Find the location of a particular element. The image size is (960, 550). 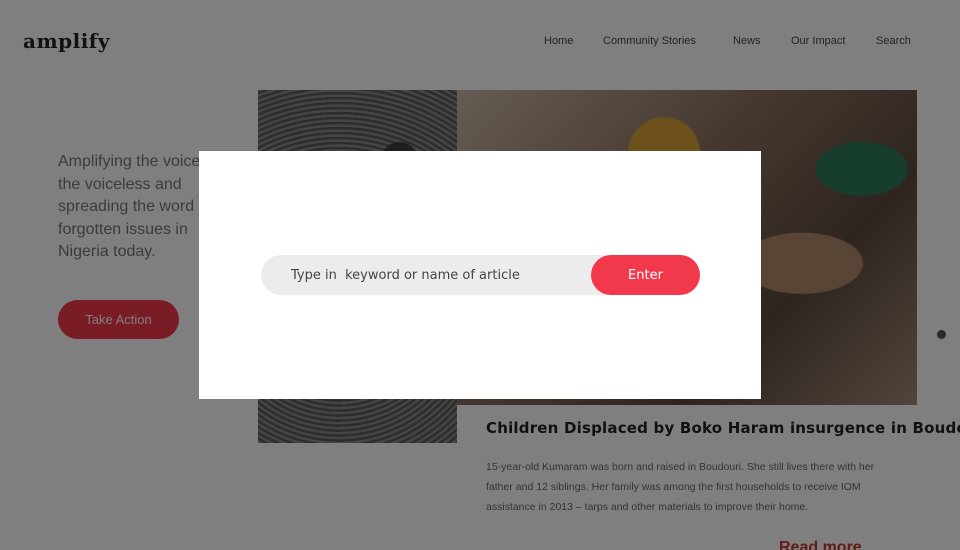

search-bar: Enter is located at coordinates (480, 275).